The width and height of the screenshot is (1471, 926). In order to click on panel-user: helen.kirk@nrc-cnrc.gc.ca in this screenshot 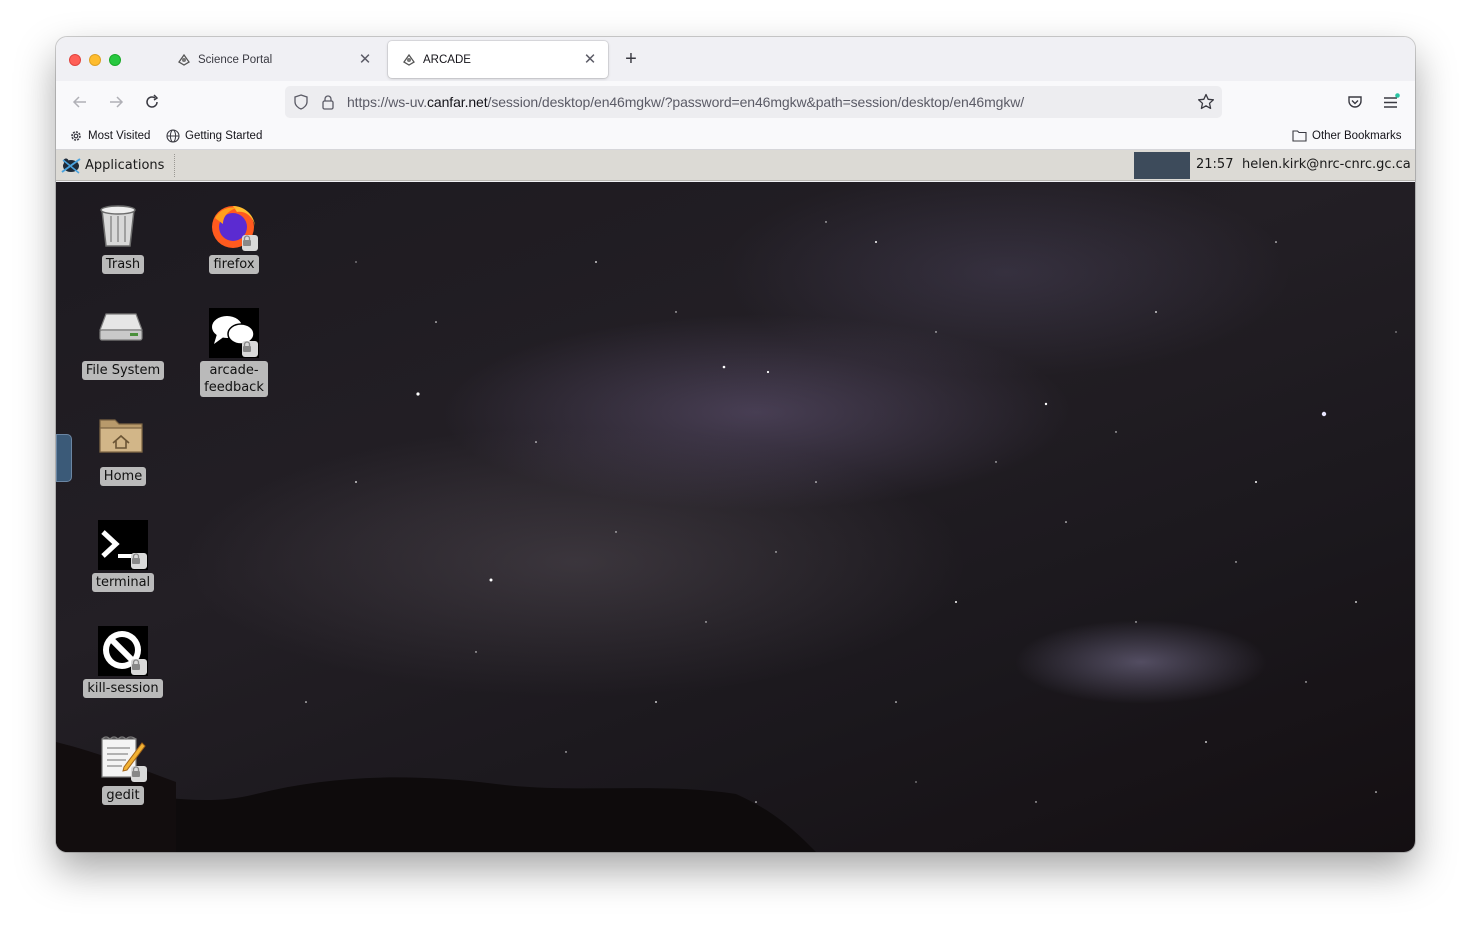, I will do `click(1326, 164)`.